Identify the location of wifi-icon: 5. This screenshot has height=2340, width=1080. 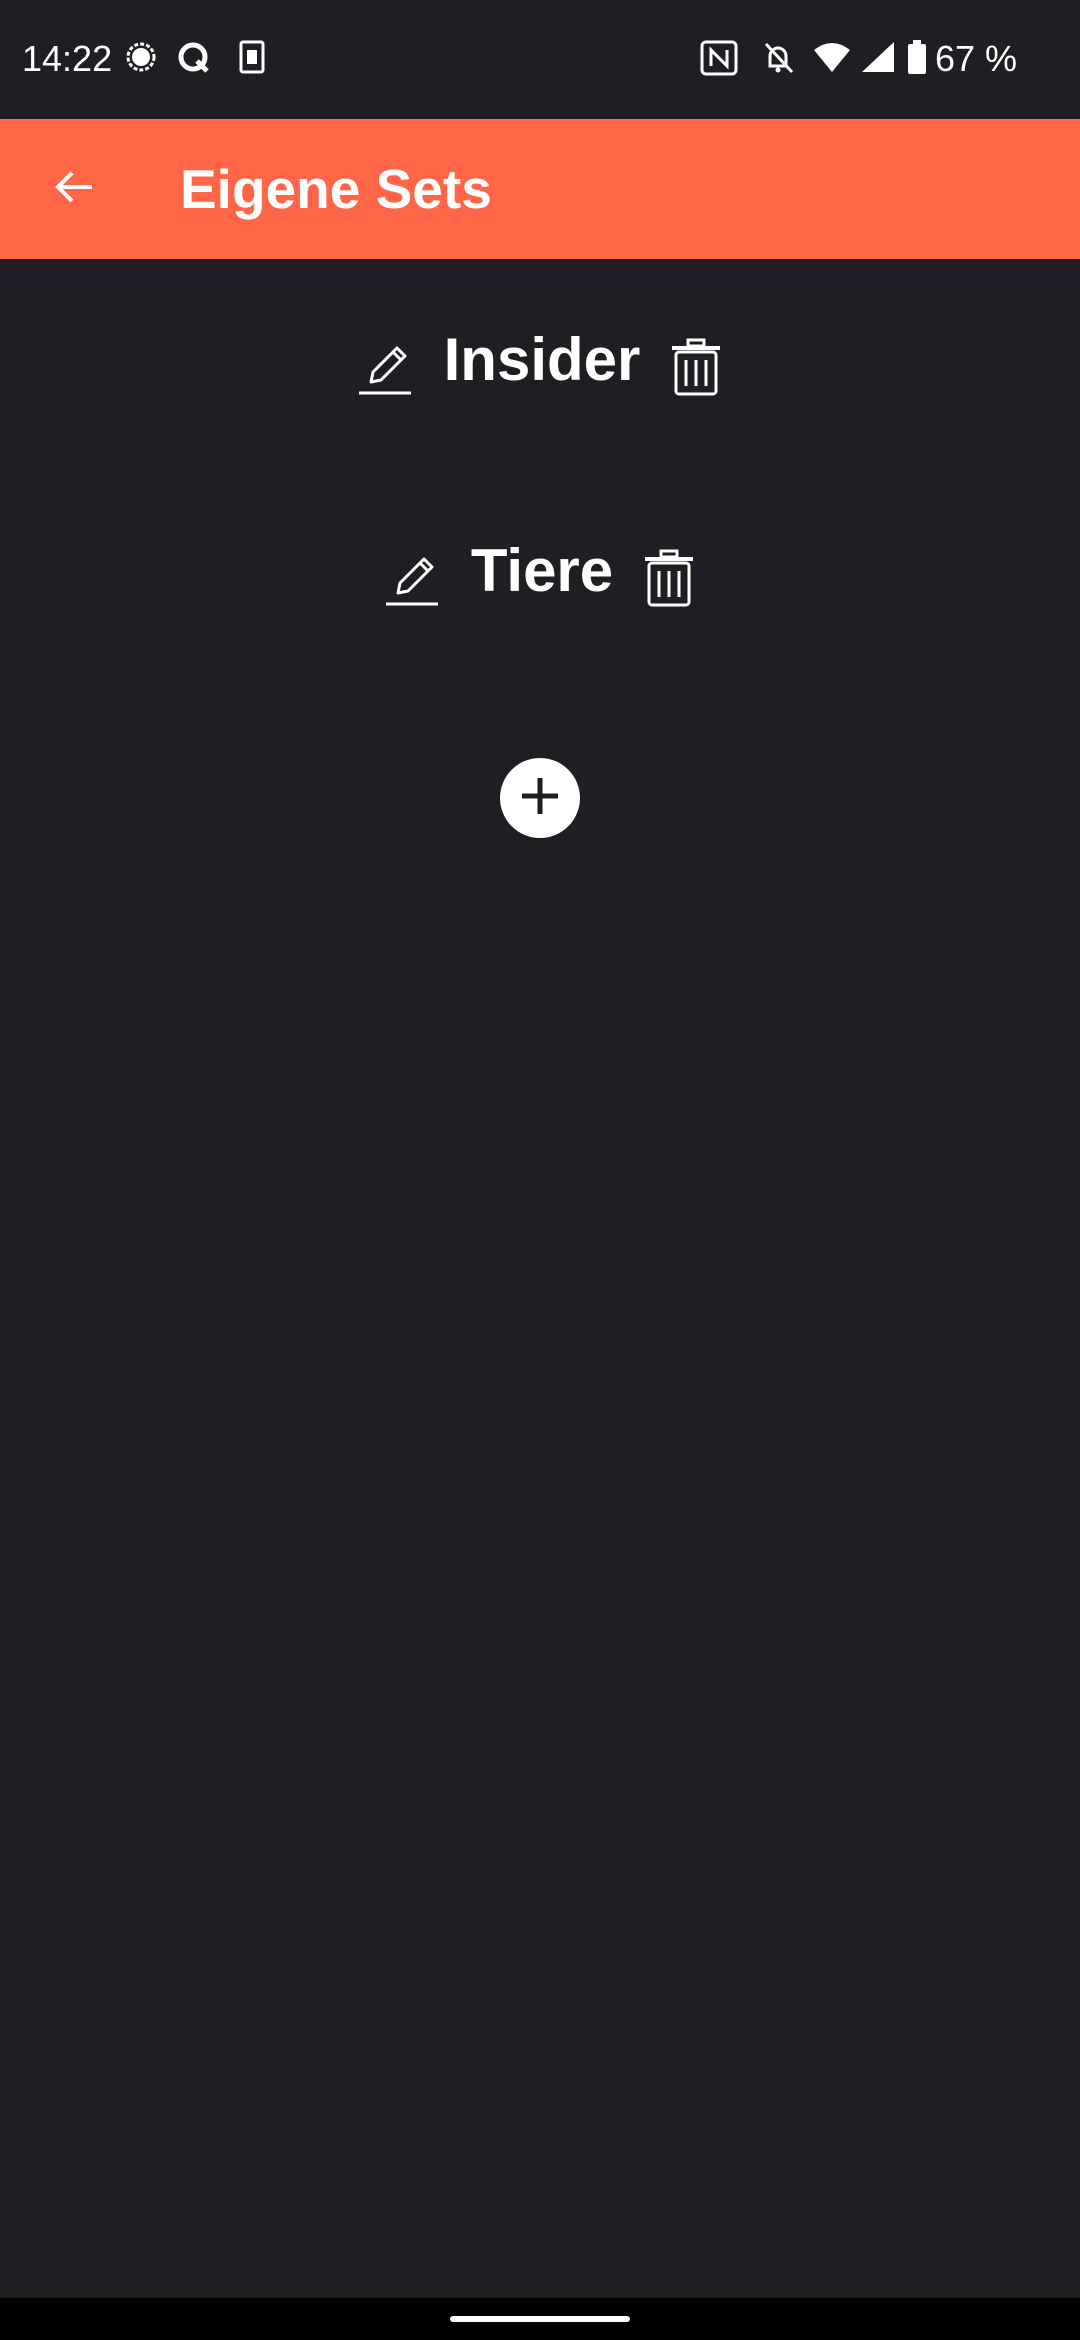
(832, 59).